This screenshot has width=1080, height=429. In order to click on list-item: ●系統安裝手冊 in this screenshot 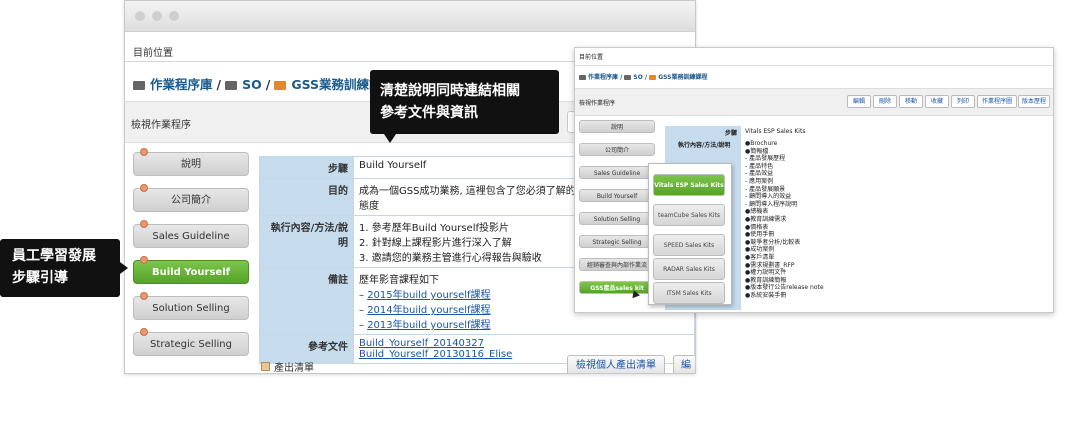, I will do `click(766, 295)`.